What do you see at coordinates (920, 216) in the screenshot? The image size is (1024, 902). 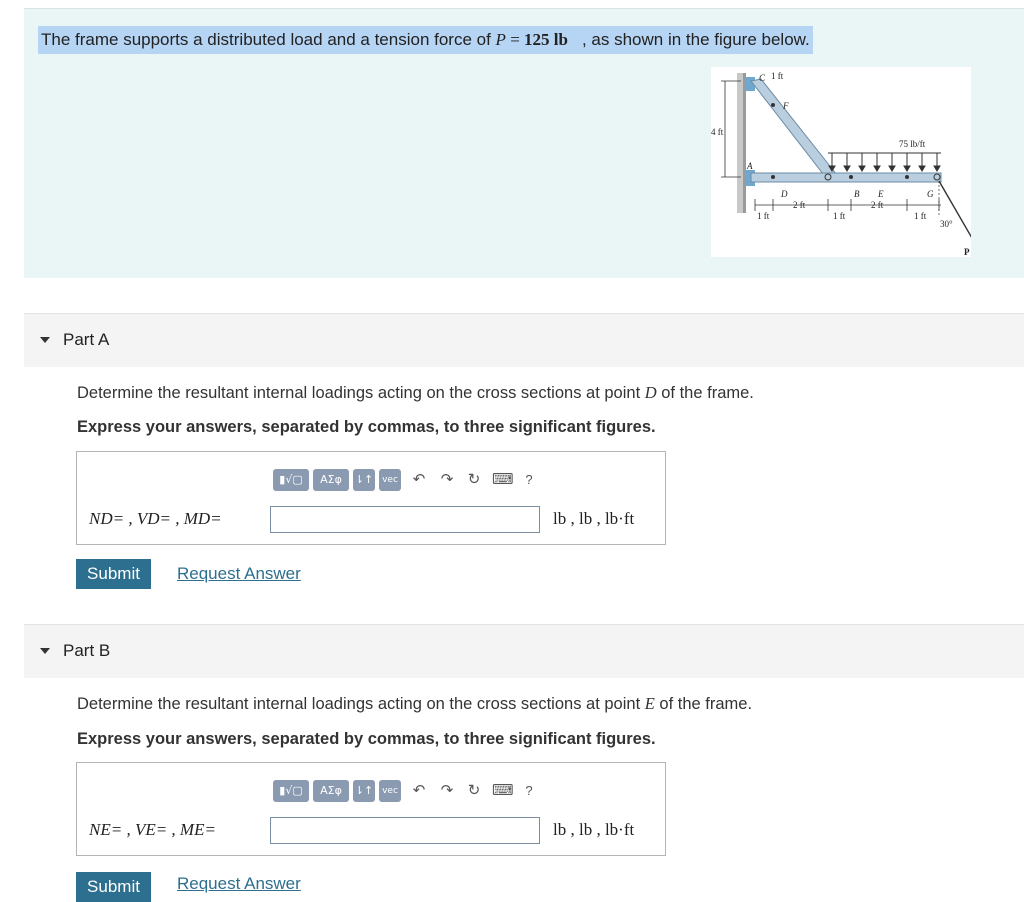 I see `dim-5-label: 1 ft` at bounding box center [920, 216].